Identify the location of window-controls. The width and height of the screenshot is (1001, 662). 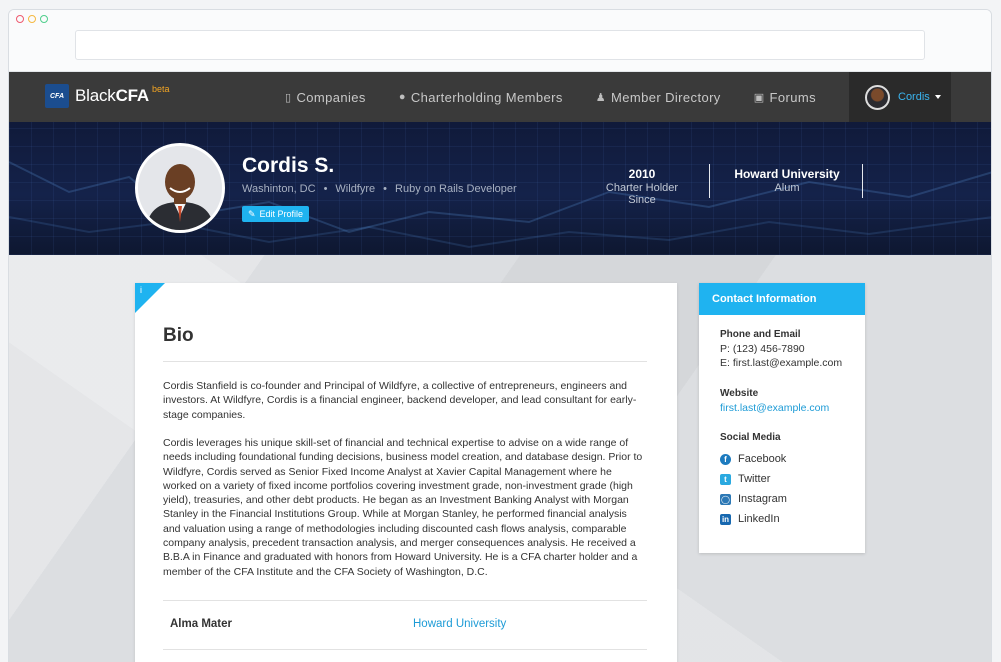
(32, 19).